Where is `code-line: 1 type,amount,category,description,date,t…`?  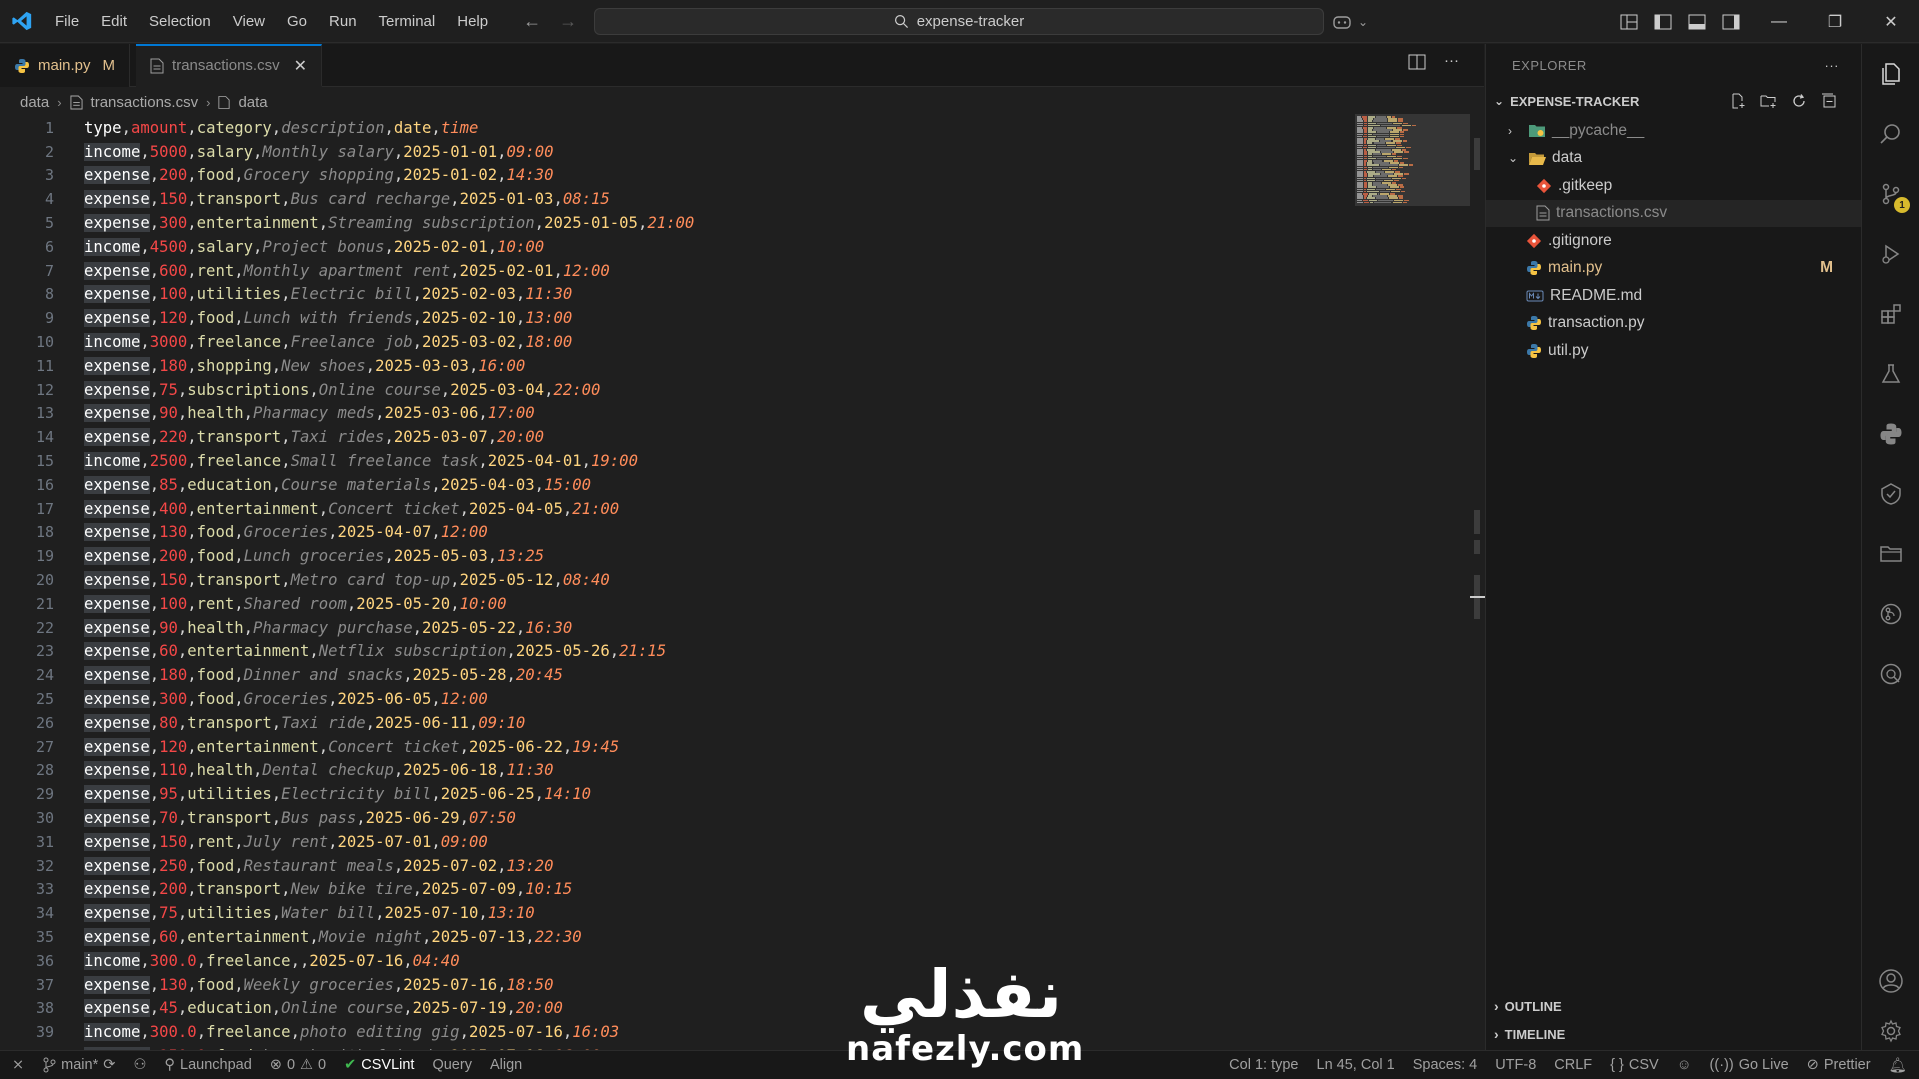
code-line: 1 type,amount,category,description,date,t… is located at coordinates (735, 128).